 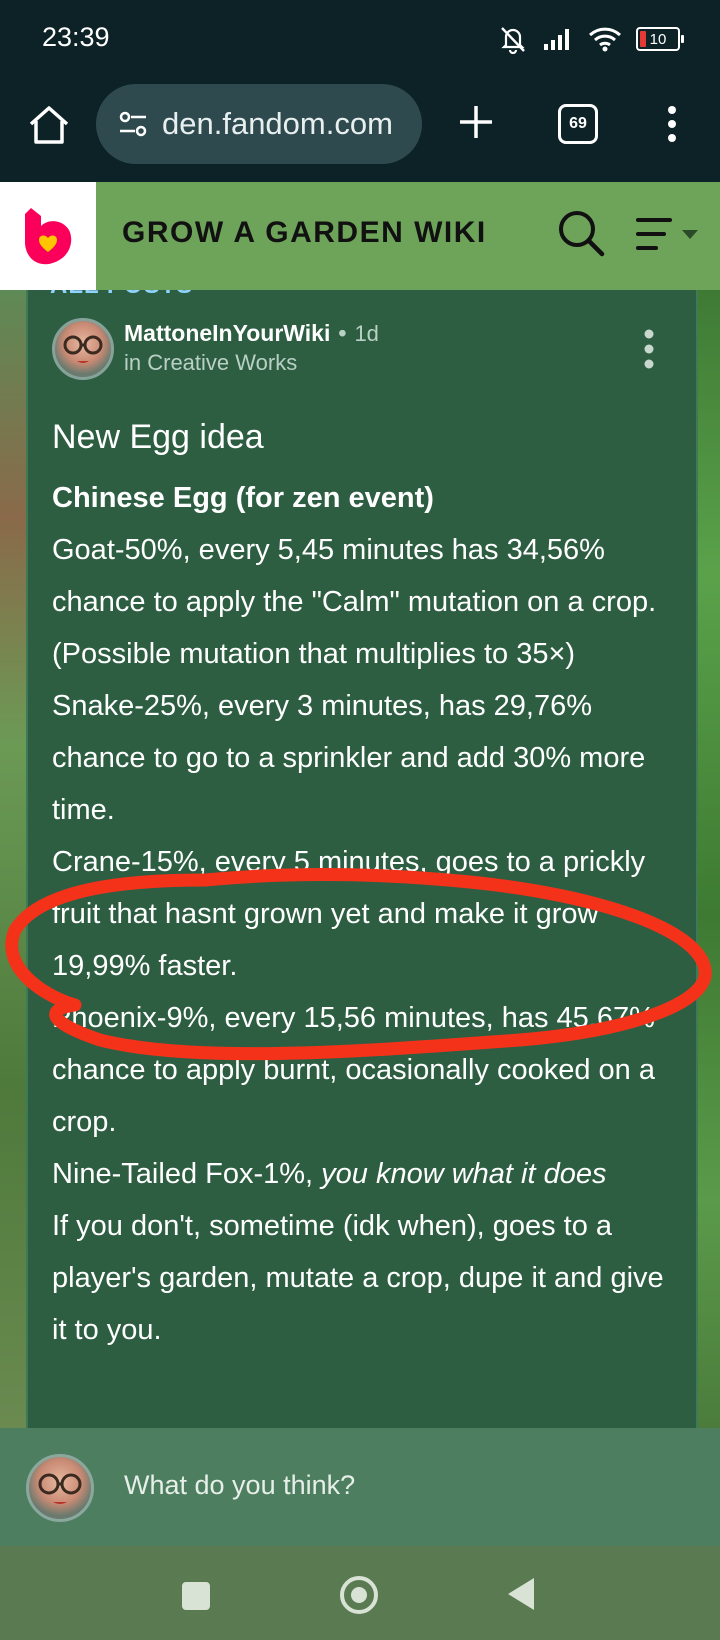 I want to click on site-settings-icon, so click(x=133, y=124).